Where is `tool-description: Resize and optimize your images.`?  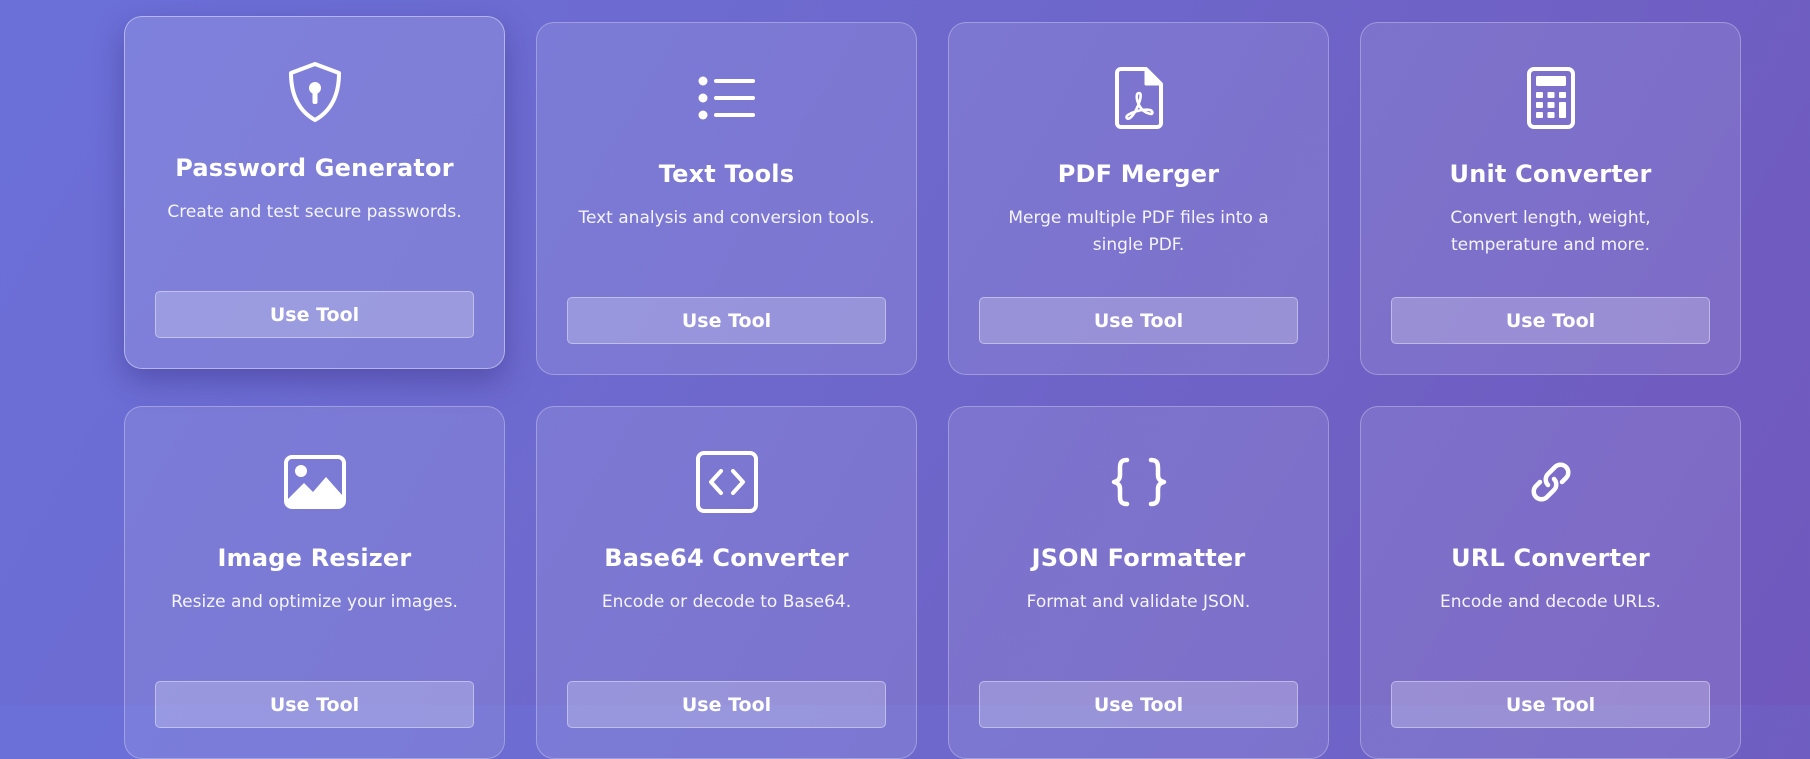 tool-description: Resize and optimize your images. is located at coordinates (314, 602).